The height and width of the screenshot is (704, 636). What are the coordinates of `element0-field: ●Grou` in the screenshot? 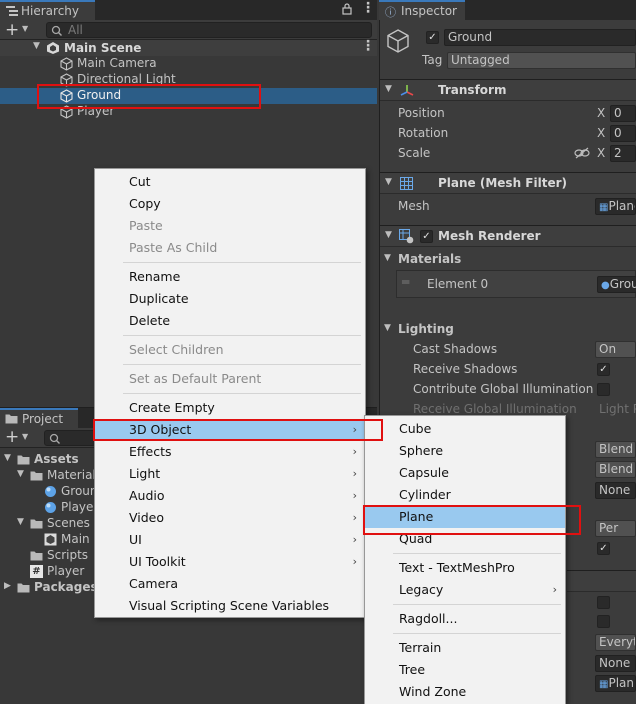 It's located at (616, 284).